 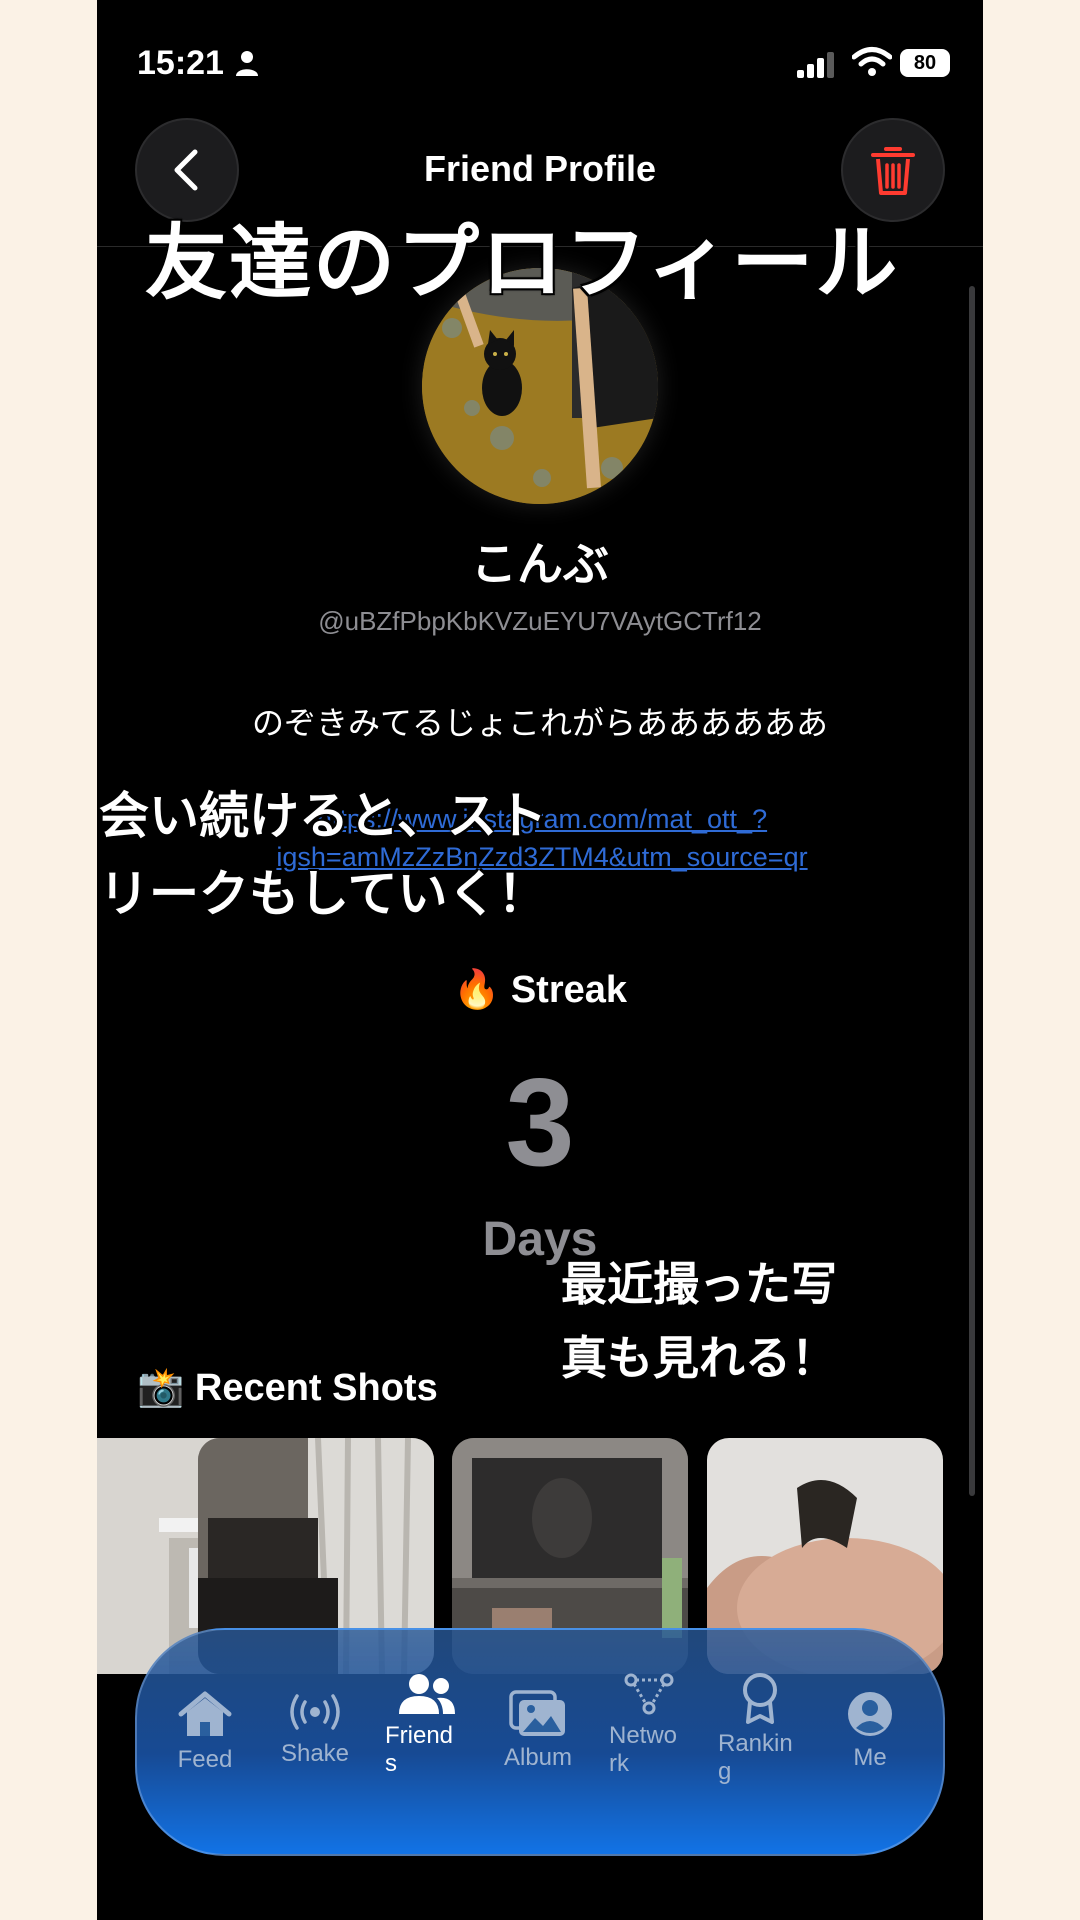 I want to click on friend-bio: のぞきみてるじょこれがらああああああ, so click(x=539, y=723).